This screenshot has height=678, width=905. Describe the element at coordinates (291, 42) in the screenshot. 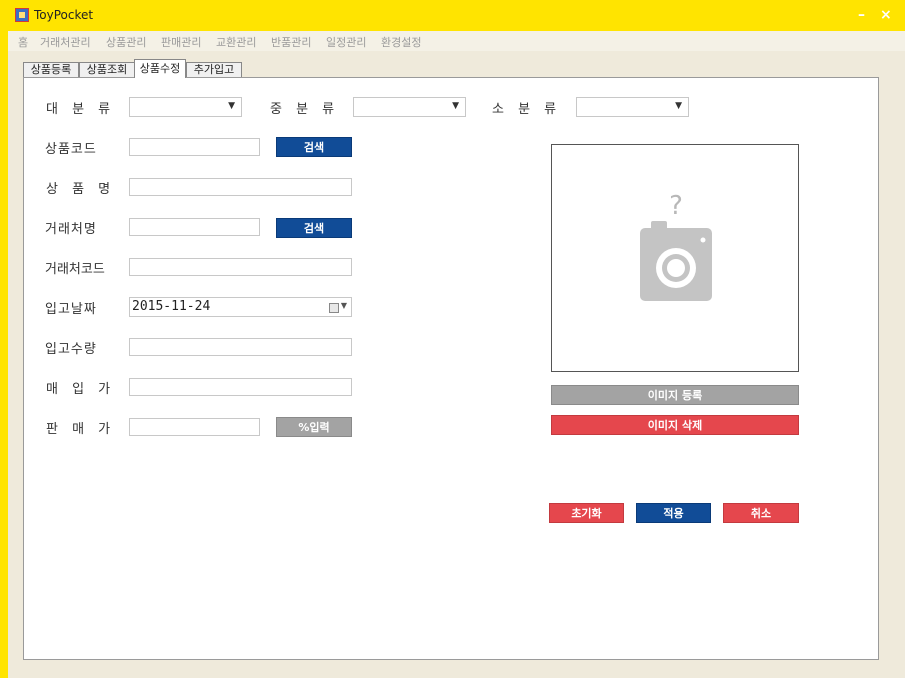

I see `menu-item-return: 반품관리` at that location.